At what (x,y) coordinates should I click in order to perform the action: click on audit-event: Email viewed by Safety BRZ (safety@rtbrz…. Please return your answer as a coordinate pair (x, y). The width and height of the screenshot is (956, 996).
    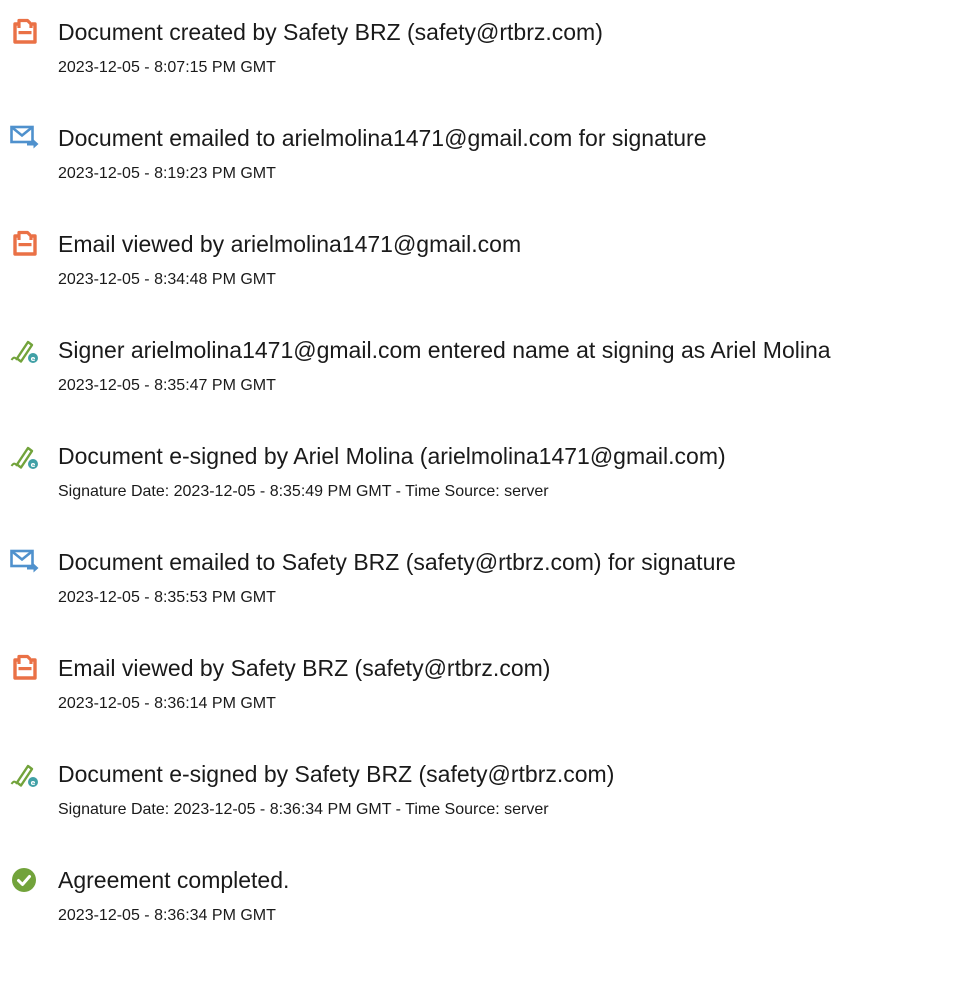
    Looking at the image, I should click on (478, 692).